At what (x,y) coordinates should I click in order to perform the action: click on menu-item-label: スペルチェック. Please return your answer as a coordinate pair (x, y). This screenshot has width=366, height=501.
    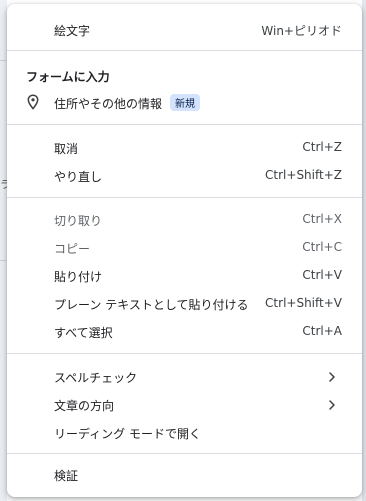
    Looking at the image, I should click on (96, 378).